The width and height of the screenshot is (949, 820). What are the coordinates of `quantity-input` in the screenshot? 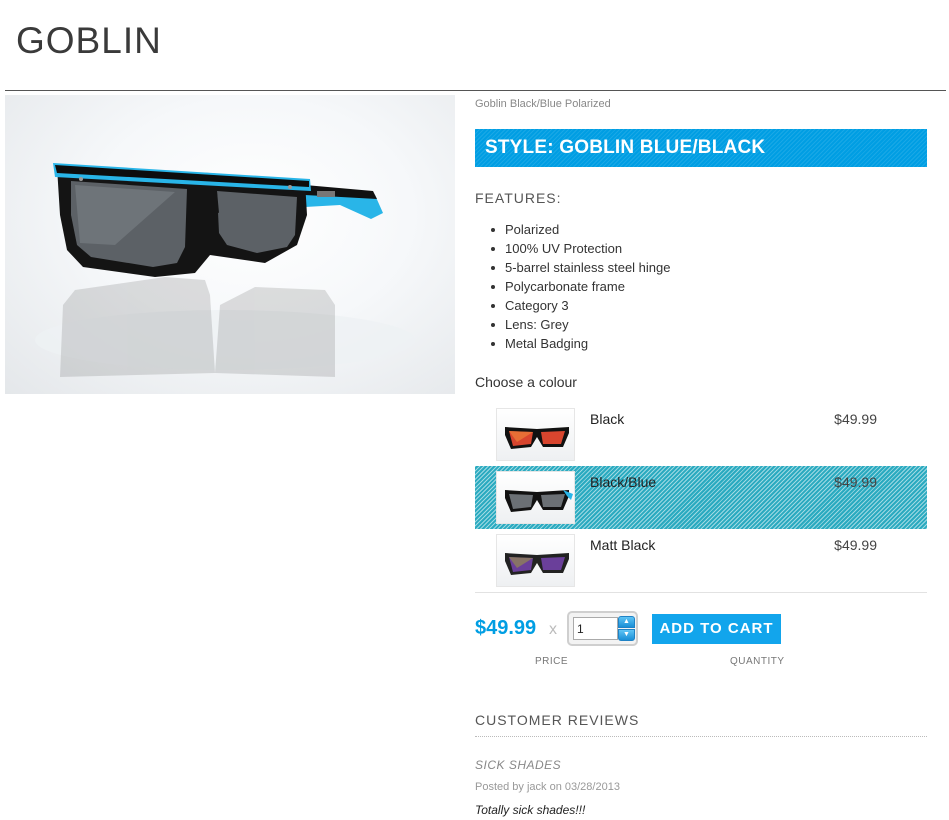 It's located at (595, 628).